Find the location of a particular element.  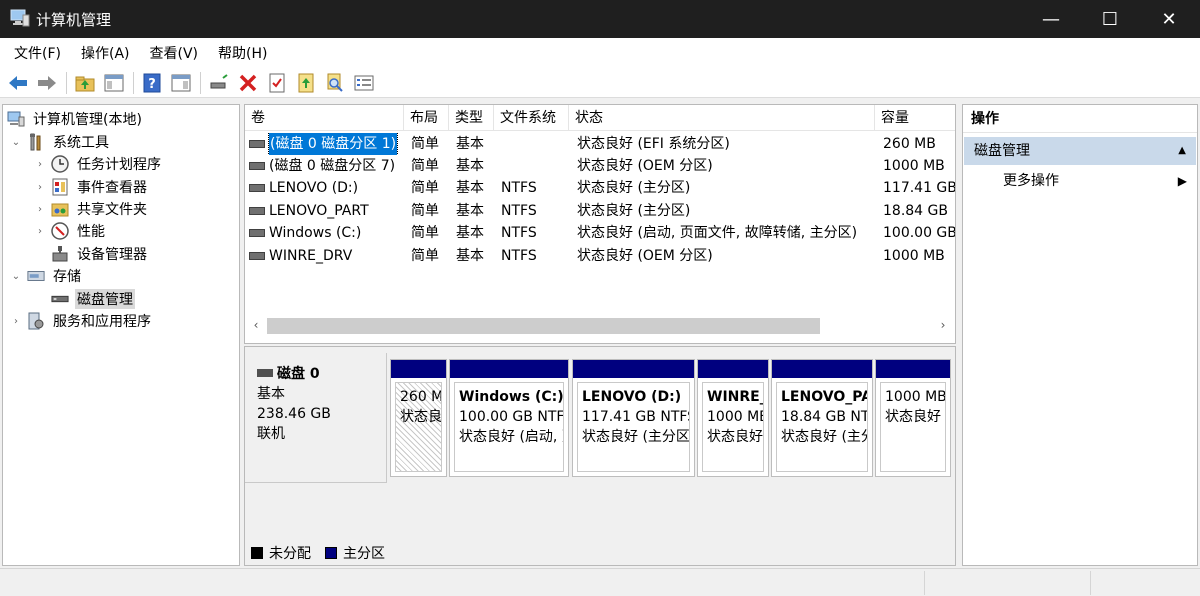

partition-efi: 260 MB 状态良好 is located at coordinates (418, 418).